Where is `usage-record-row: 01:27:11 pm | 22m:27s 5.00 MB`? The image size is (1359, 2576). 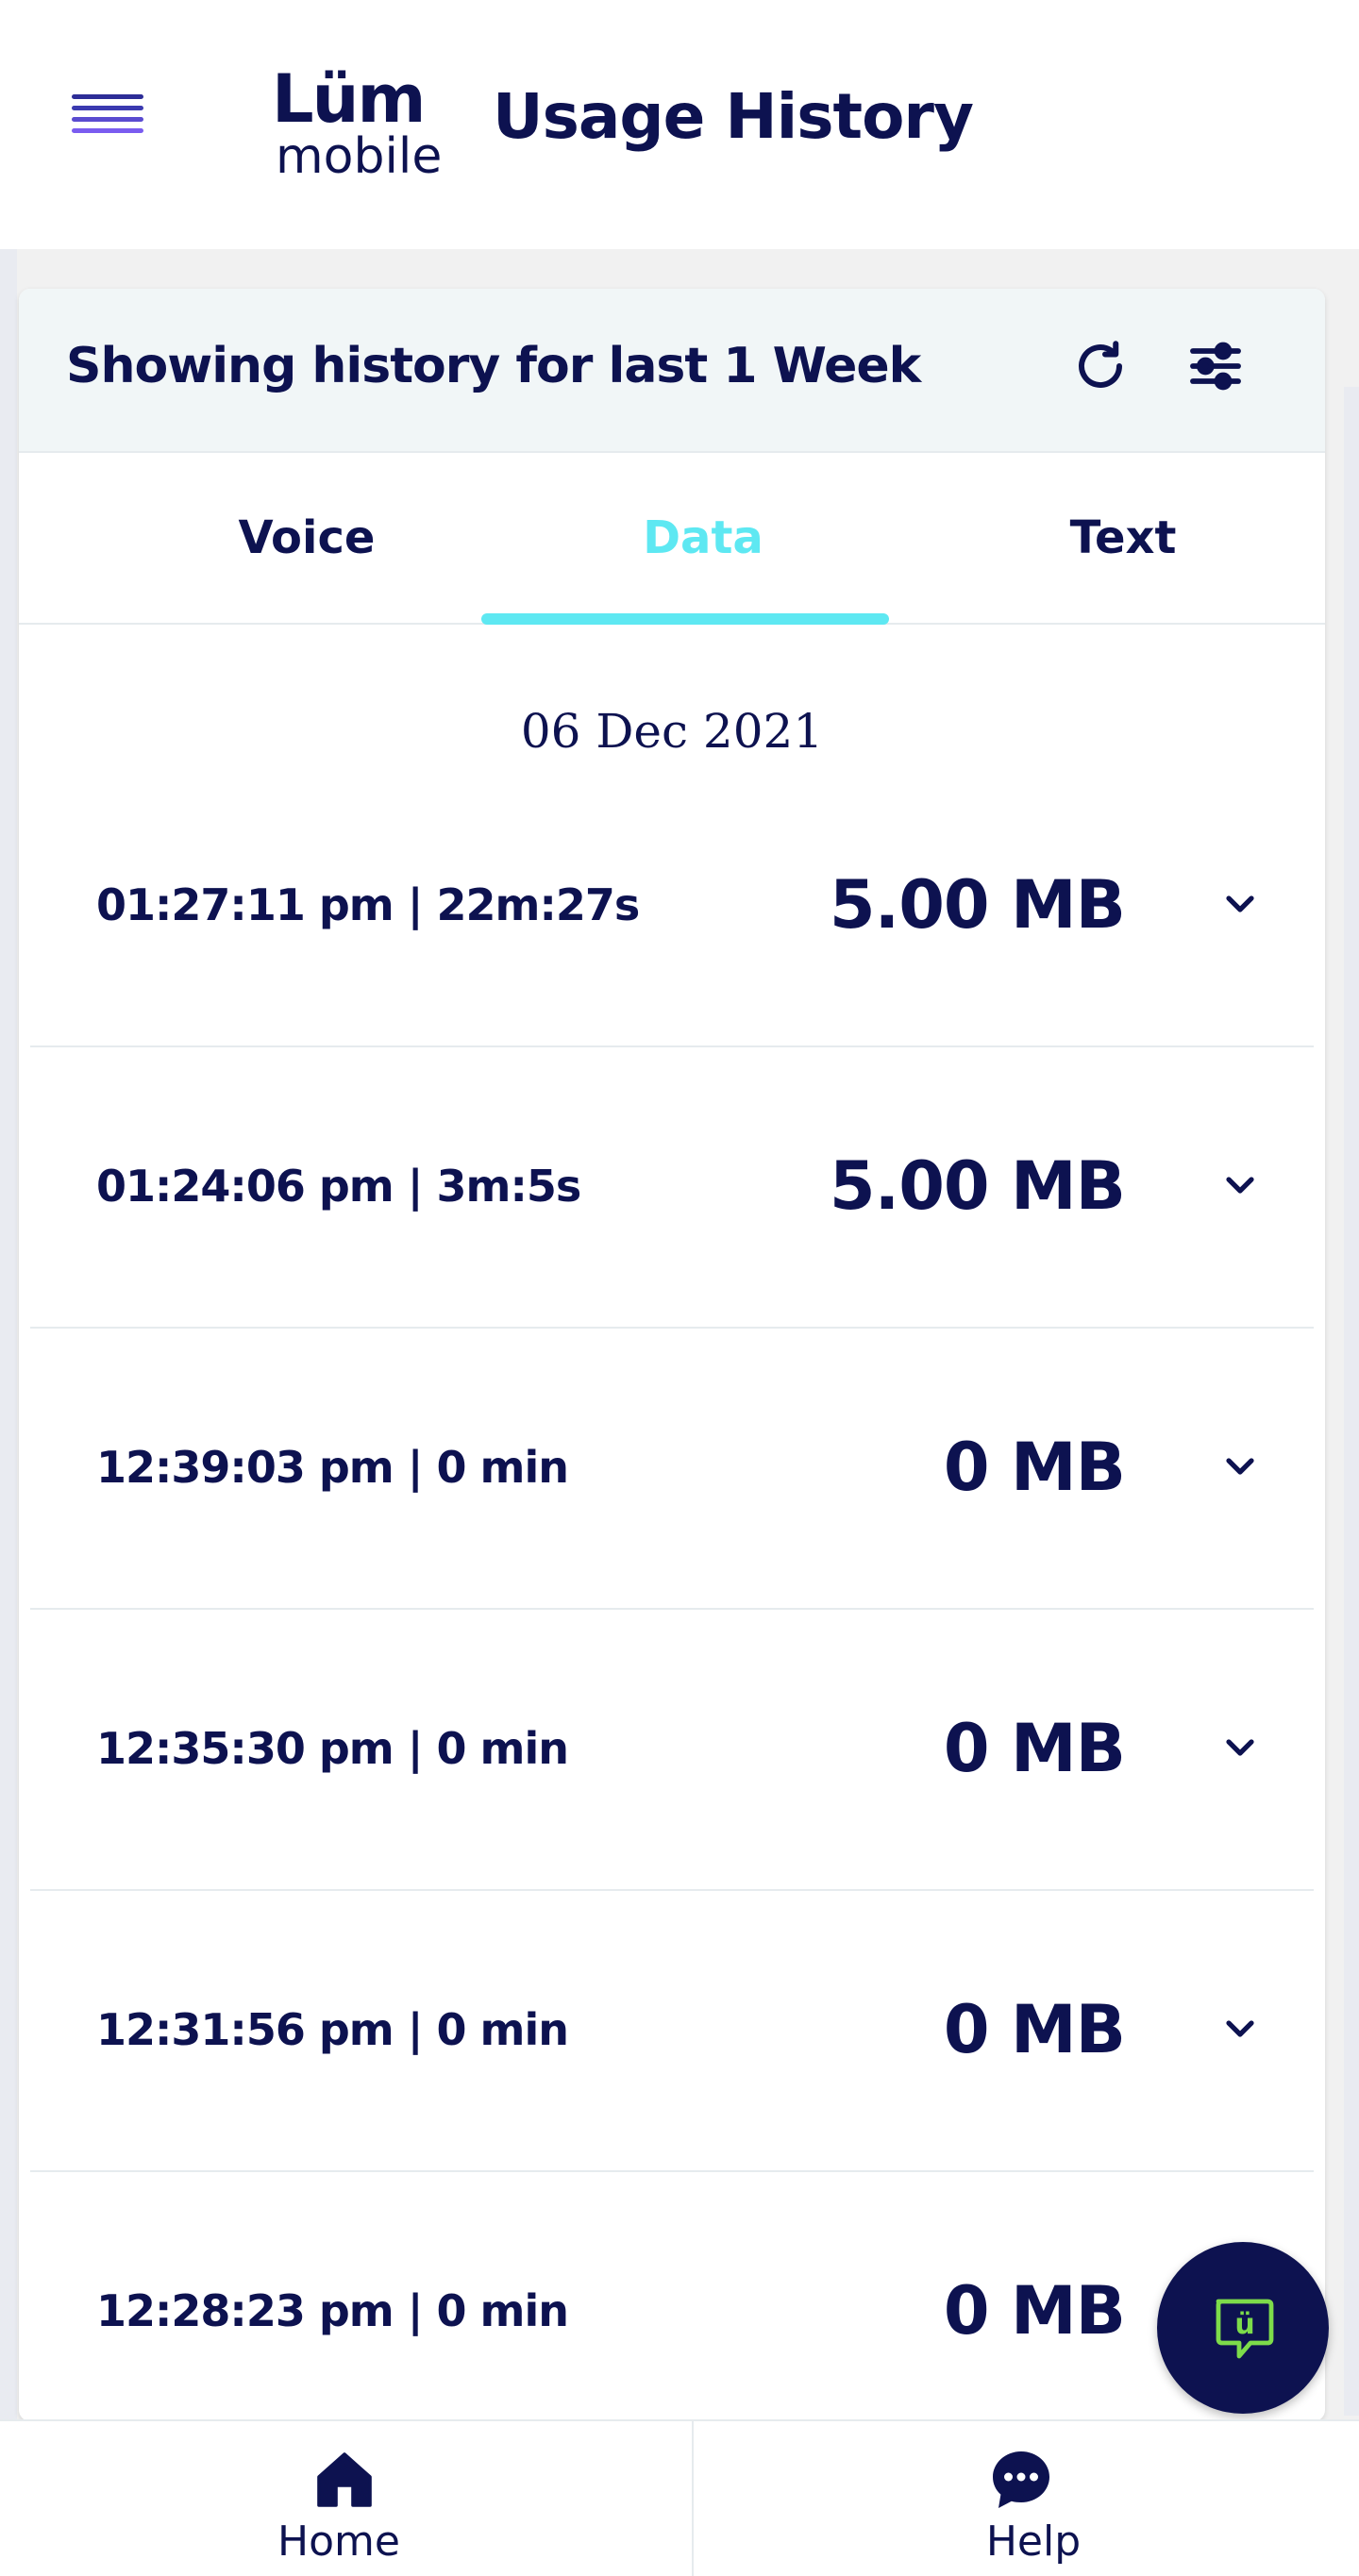 usage-record-row: 01:27:11 pm | 22m:27s 5.00 MB is located at coordinates (672, 905).